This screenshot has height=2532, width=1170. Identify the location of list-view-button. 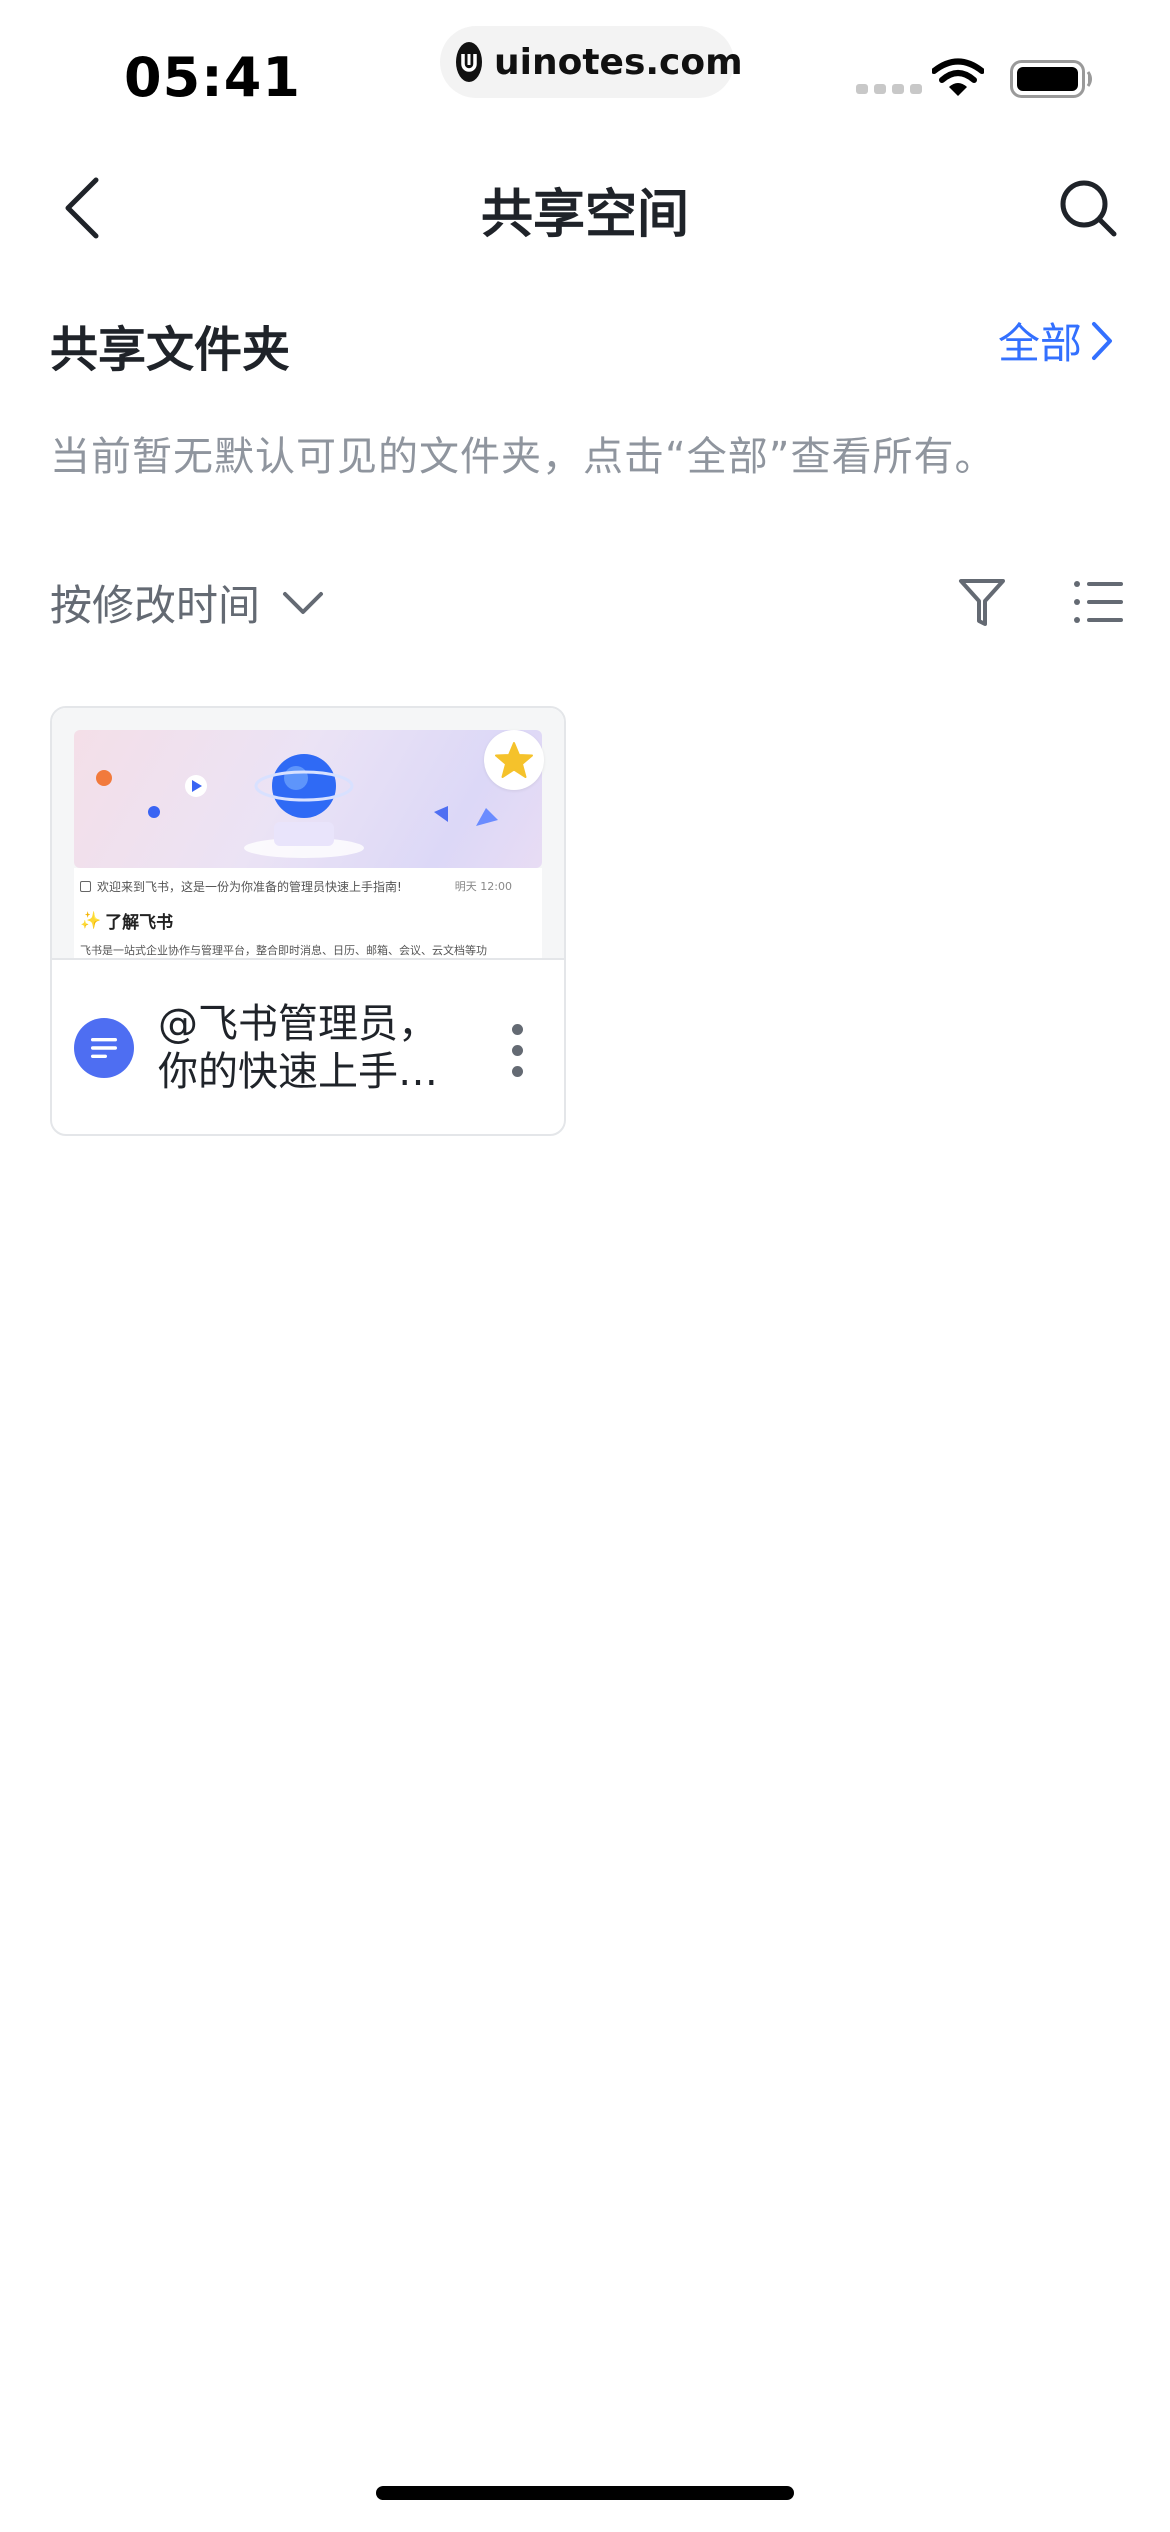
(1098, 602).